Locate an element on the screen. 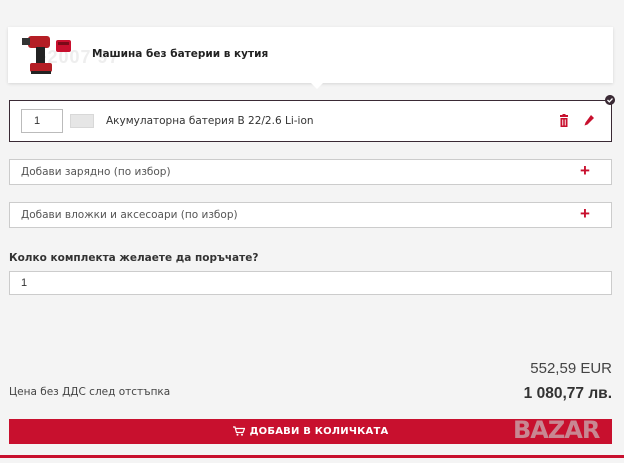 The height and width of the screenshot is (463, 624). add-accessories-row: Добави вложки и аксесоари (по избор) + is located at coordinates (310, 215).